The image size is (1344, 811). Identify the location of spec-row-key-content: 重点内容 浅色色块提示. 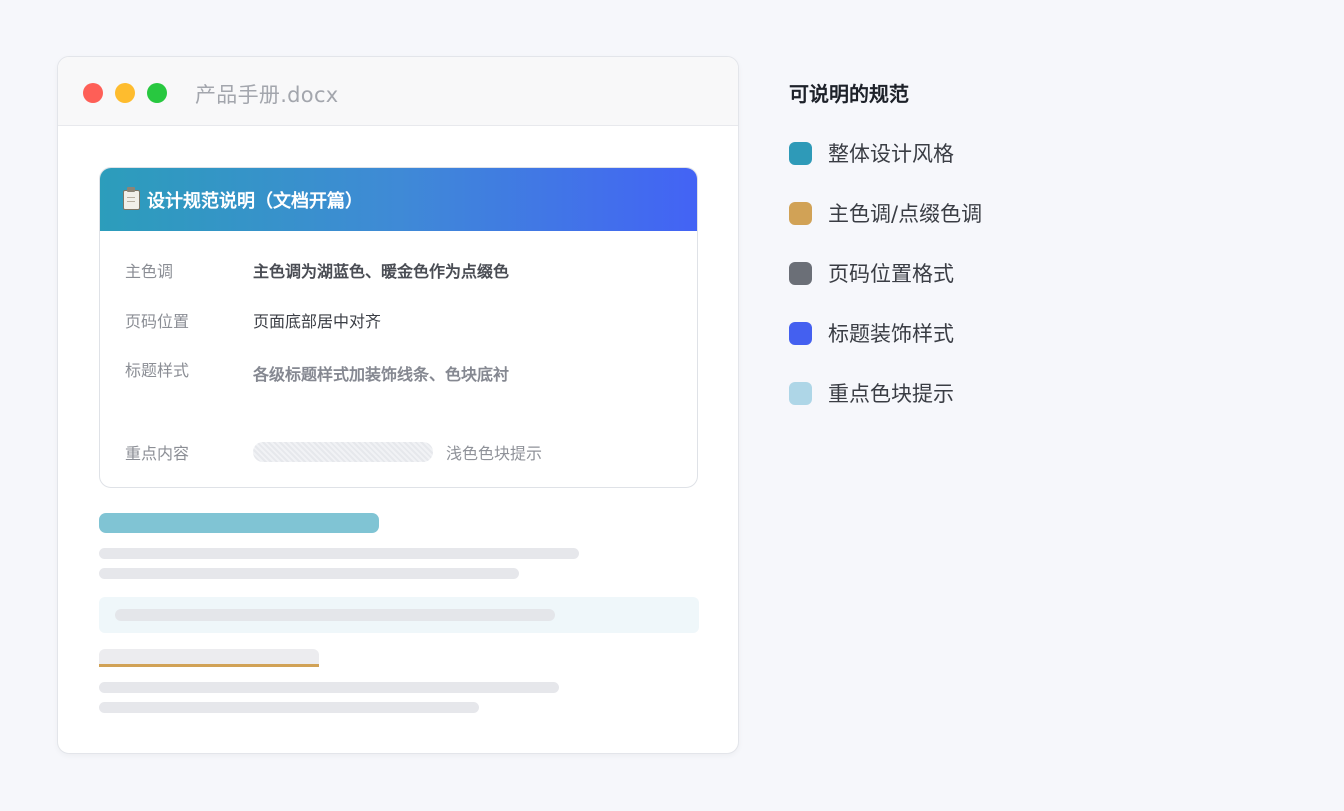
(333, 452).